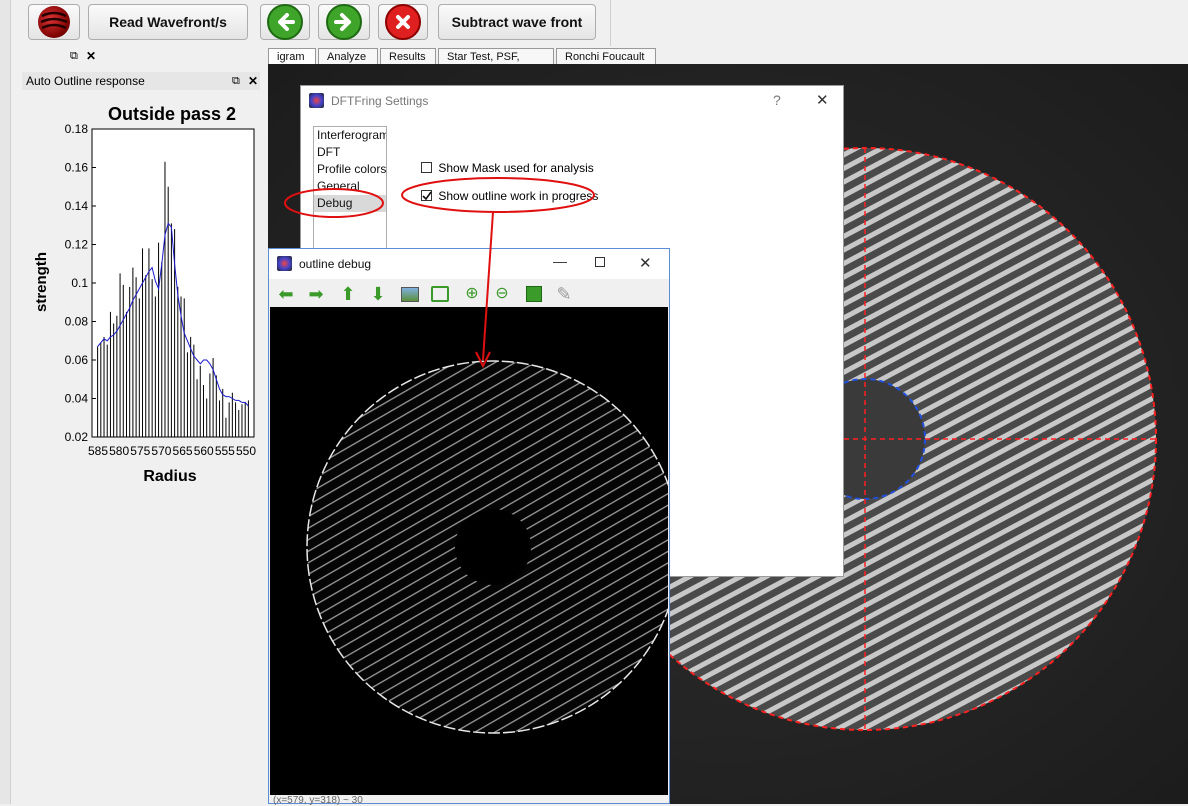 This screenshot has width=1188, height=806. I want to click on zoom-out-icon: ⊖, so click(502, 294).